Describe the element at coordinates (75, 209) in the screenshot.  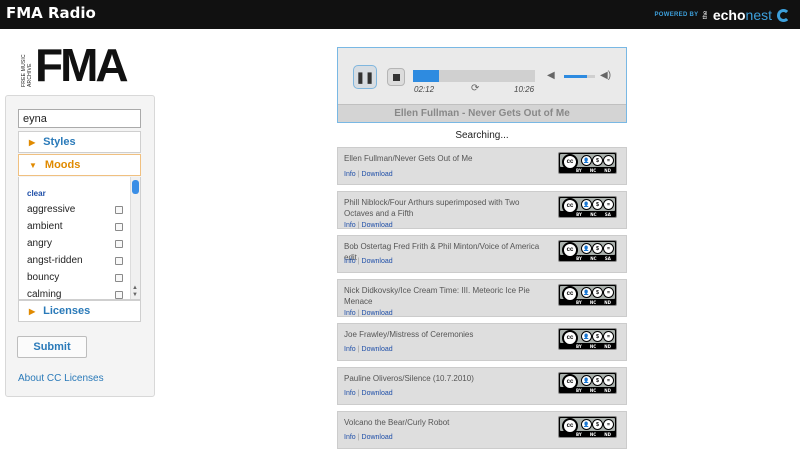
I see `mood-item: aggressive` at that location.